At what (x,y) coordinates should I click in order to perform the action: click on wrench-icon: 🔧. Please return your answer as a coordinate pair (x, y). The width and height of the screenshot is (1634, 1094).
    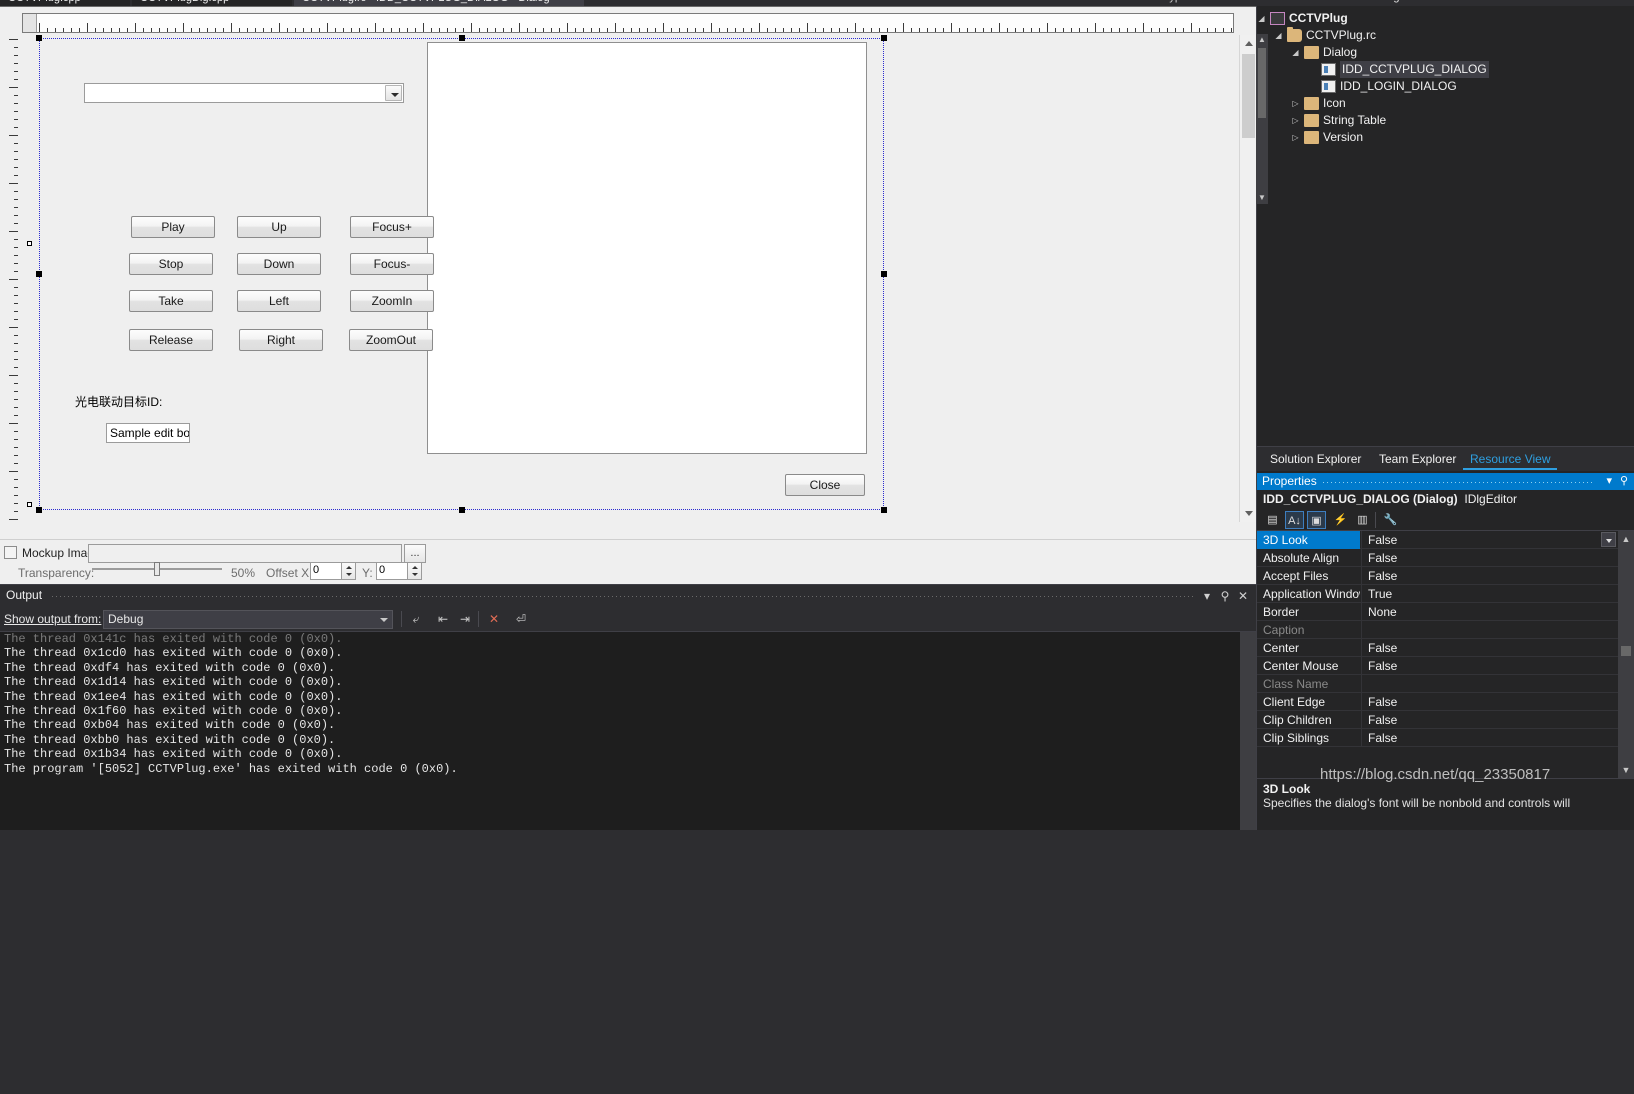
    Looking at the image, I should click on (1390, 520).